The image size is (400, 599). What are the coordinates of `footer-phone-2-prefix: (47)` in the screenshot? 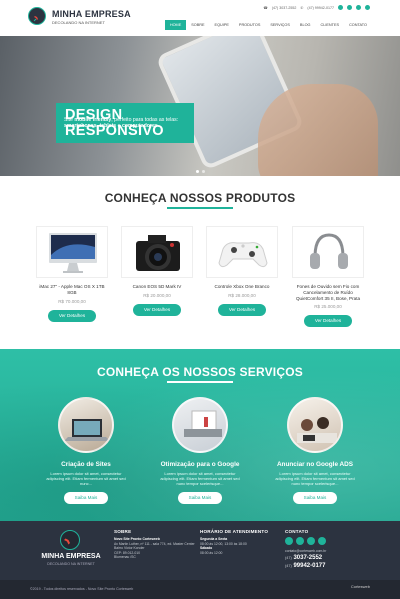 It's located at (288, 565).